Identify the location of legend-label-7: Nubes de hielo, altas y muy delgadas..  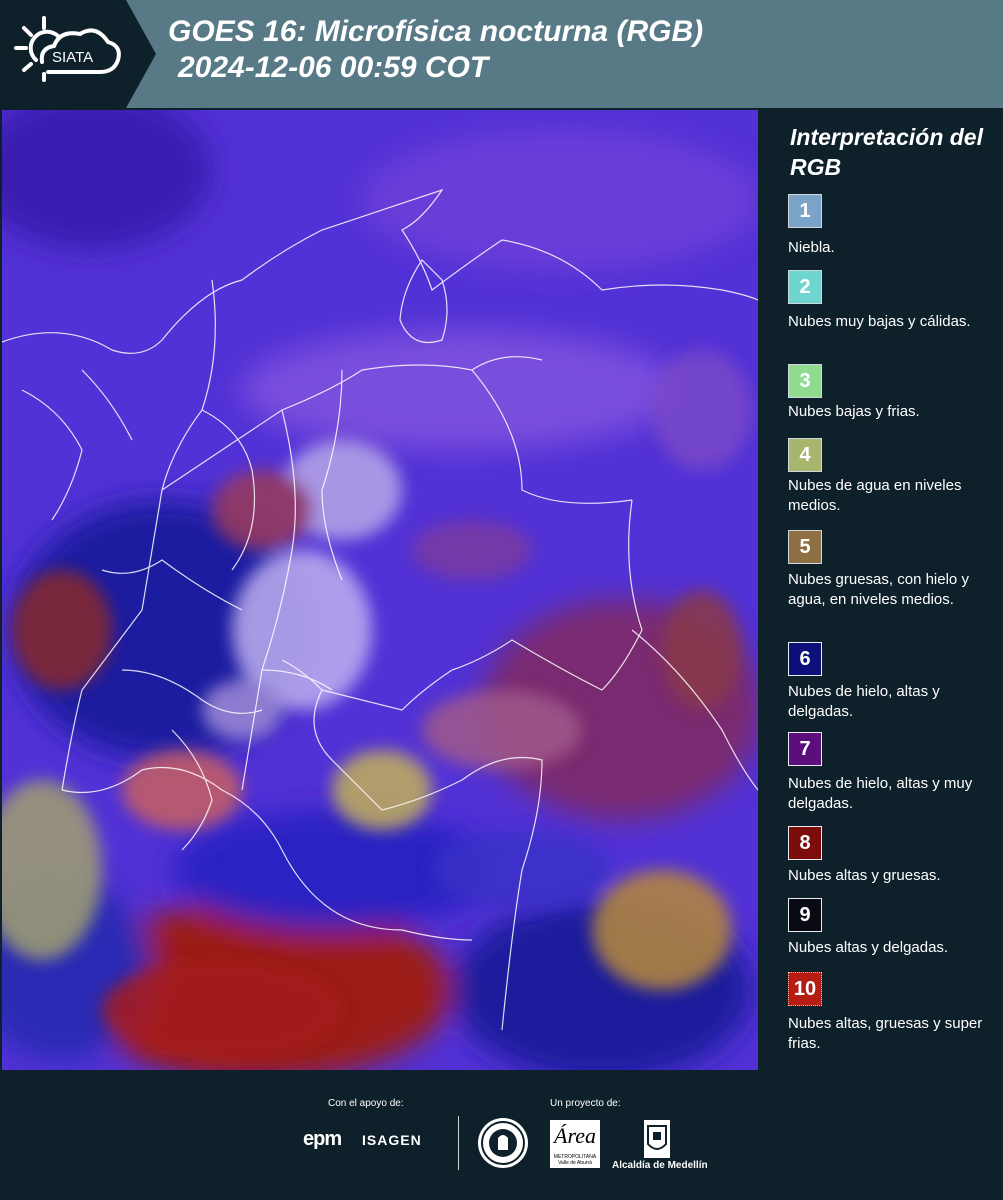
(880, 793).